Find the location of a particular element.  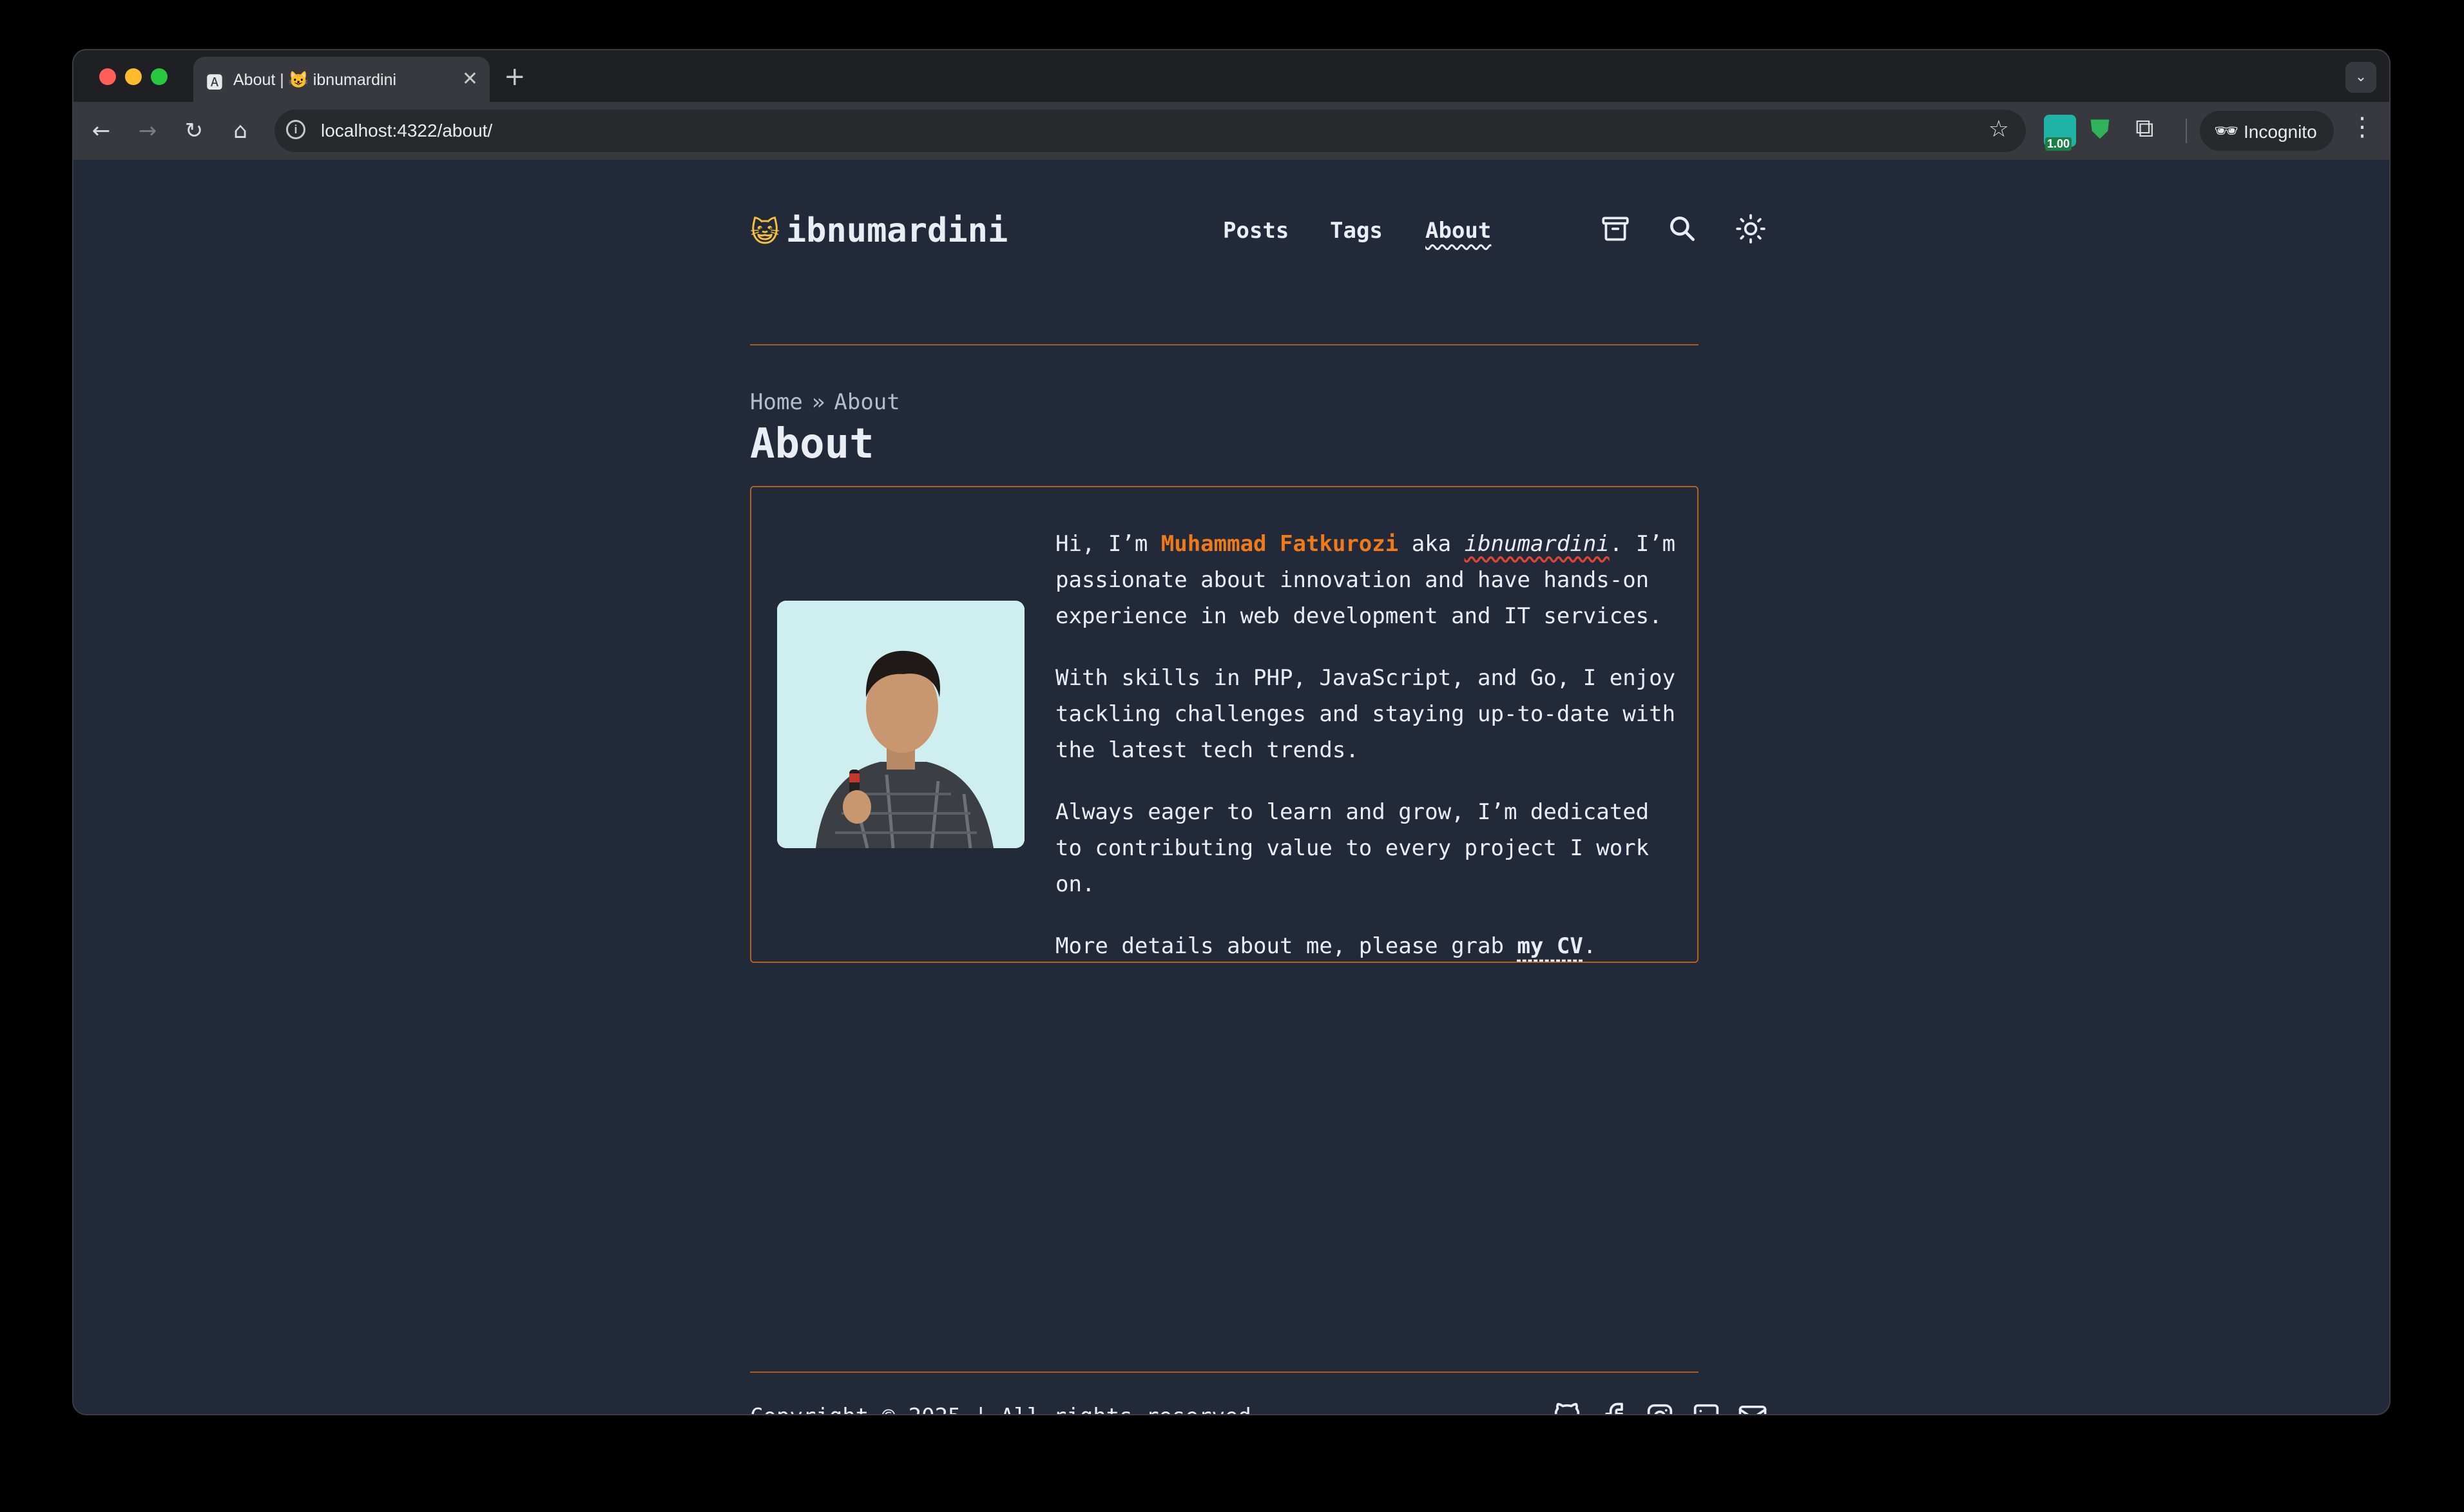

nav-tags-link: Tags is located at coordinates (1357, 231).